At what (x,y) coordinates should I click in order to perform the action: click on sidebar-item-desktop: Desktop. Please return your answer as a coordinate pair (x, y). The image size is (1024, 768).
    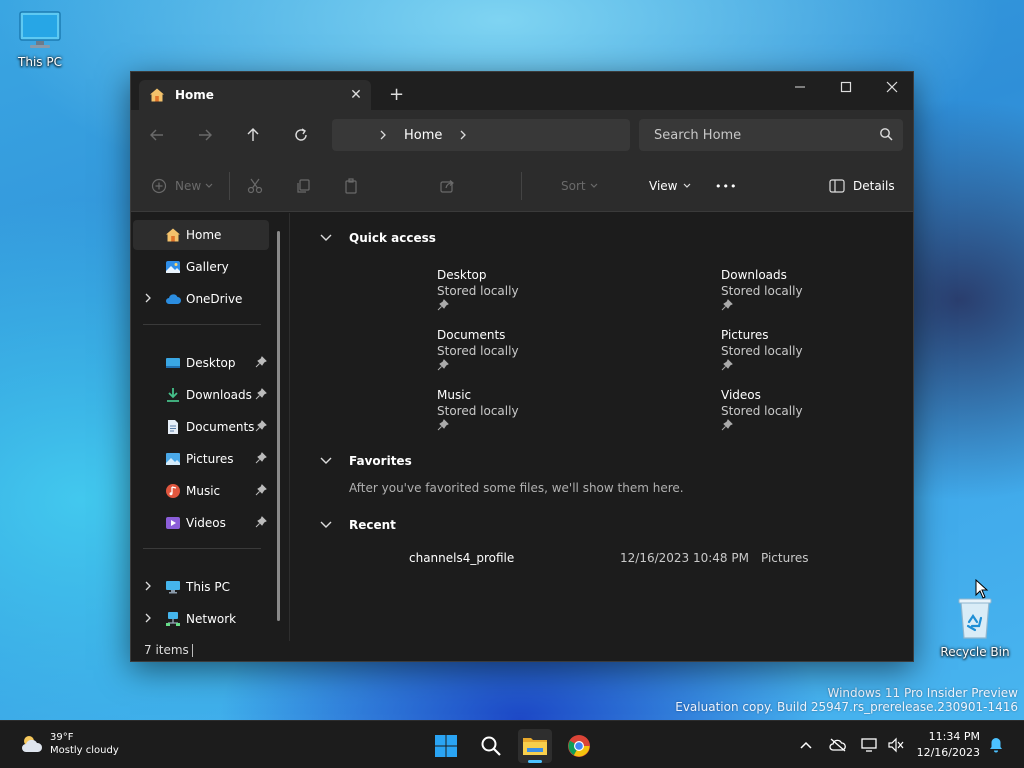
    Looking at the image, I should click on (201, 363).